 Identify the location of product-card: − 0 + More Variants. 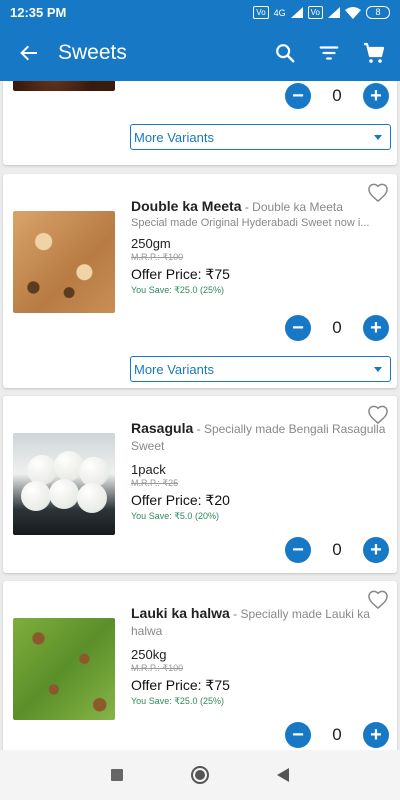
(200, 123).